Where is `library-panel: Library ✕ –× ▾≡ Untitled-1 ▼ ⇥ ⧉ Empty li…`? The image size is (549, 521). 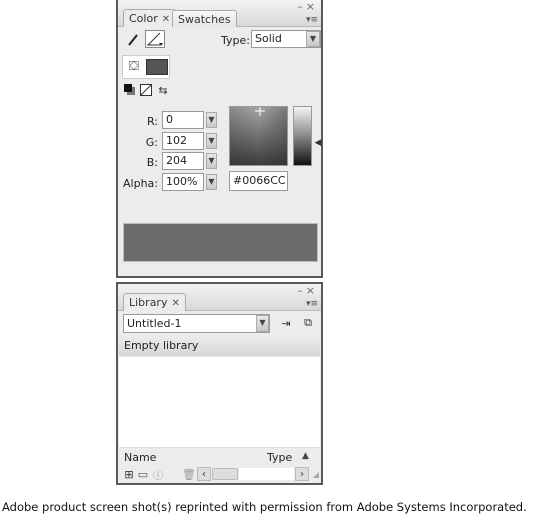 library-panel: Library ✕ –× ▾≡ Untitled-1 ▼ ⇥ ⧉ Empty li… is located at coordinates (219, 383).